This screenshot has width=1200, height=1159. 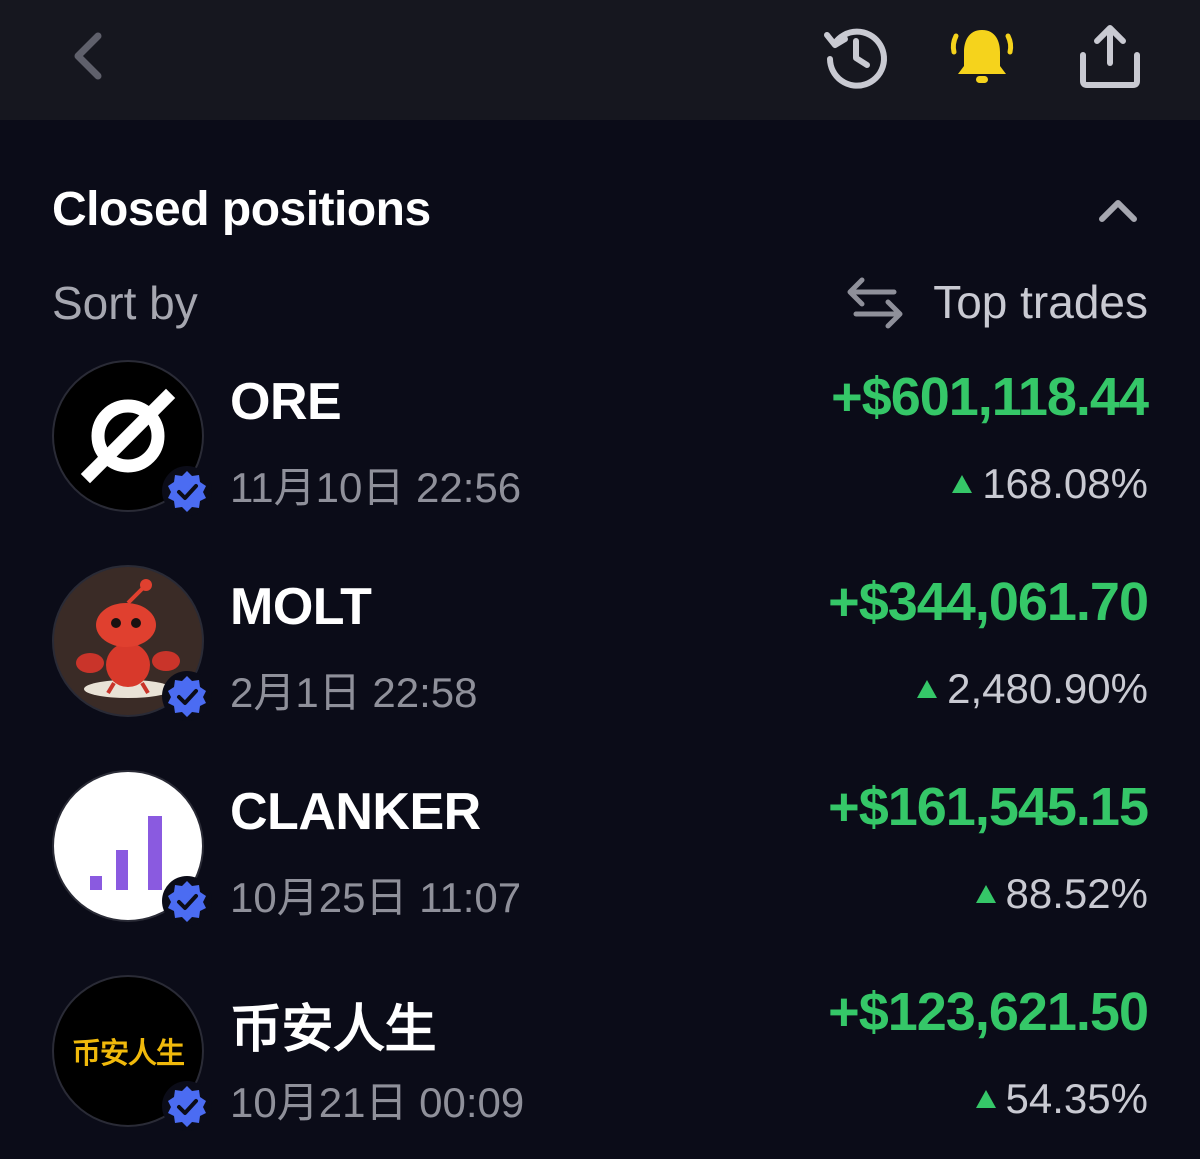 What do you see at coordinates (1040, 302) in the screenshot?
I see `sort-value: Top trades` at bounding box center [1040, 302].